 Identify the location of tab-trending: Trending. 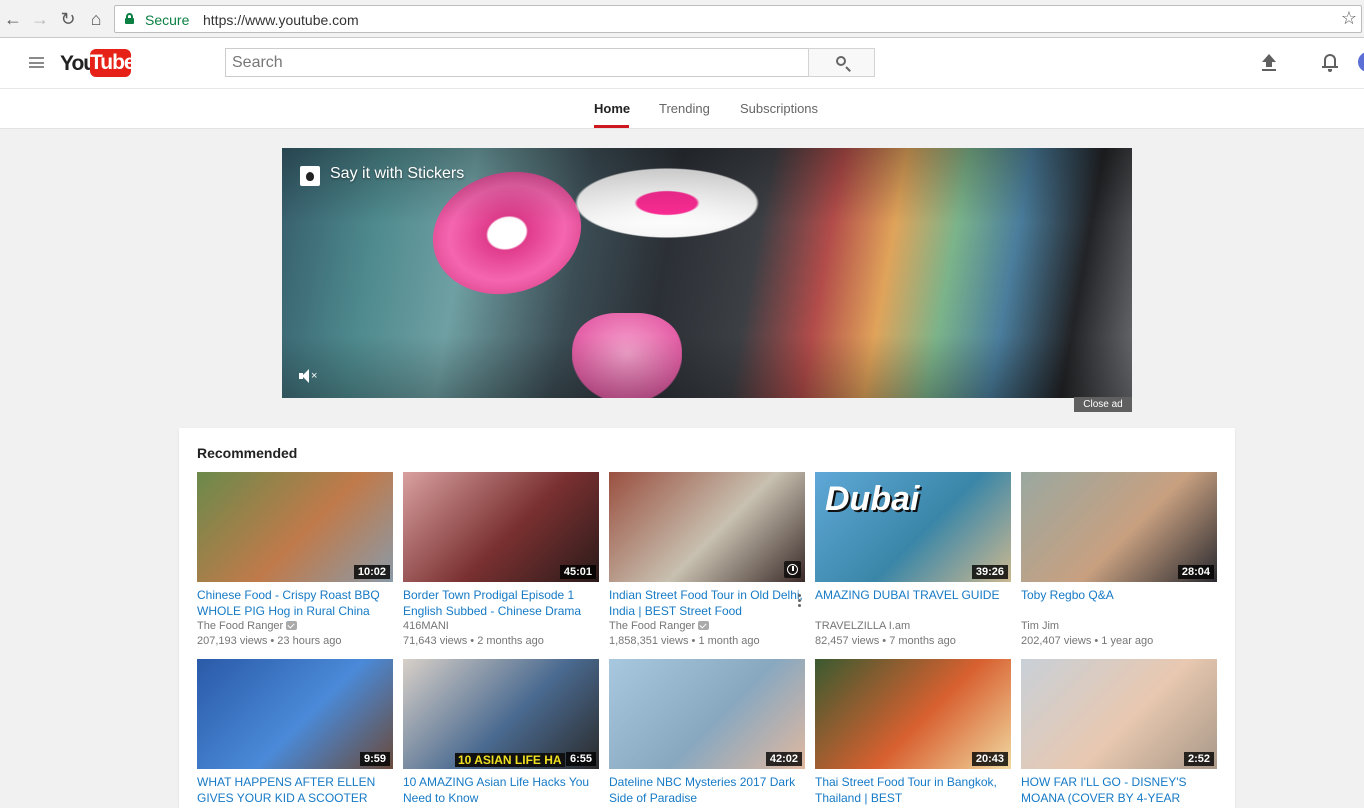
(684, 108).